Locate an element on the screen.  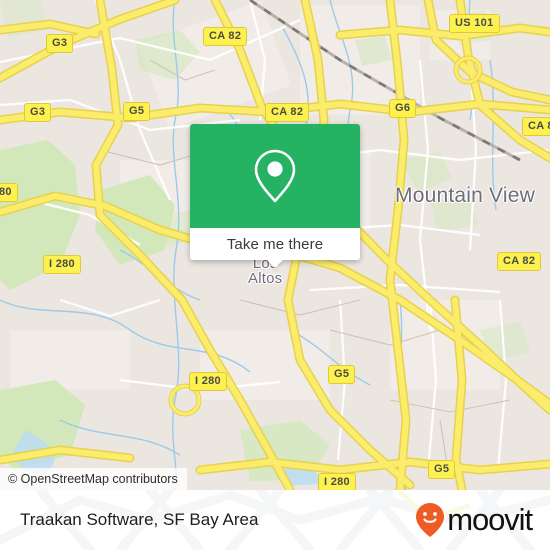
place-info-card: Take me there is located at coordinates (275, 196).